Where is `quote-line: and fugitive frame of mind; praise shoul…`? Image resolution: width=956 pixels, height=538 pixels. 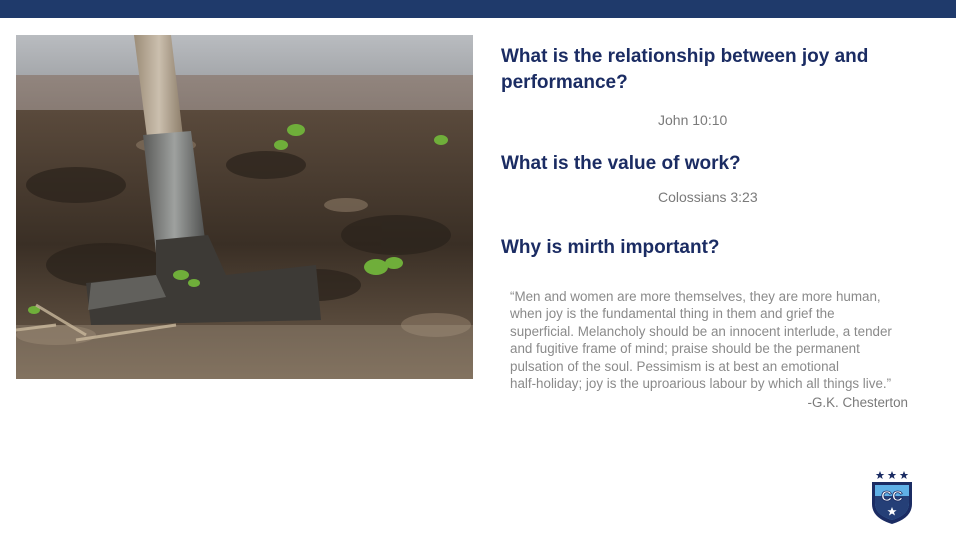
quote-line: and fugitive frame of mind; praise shoul… is located at coordinates (685, 349).